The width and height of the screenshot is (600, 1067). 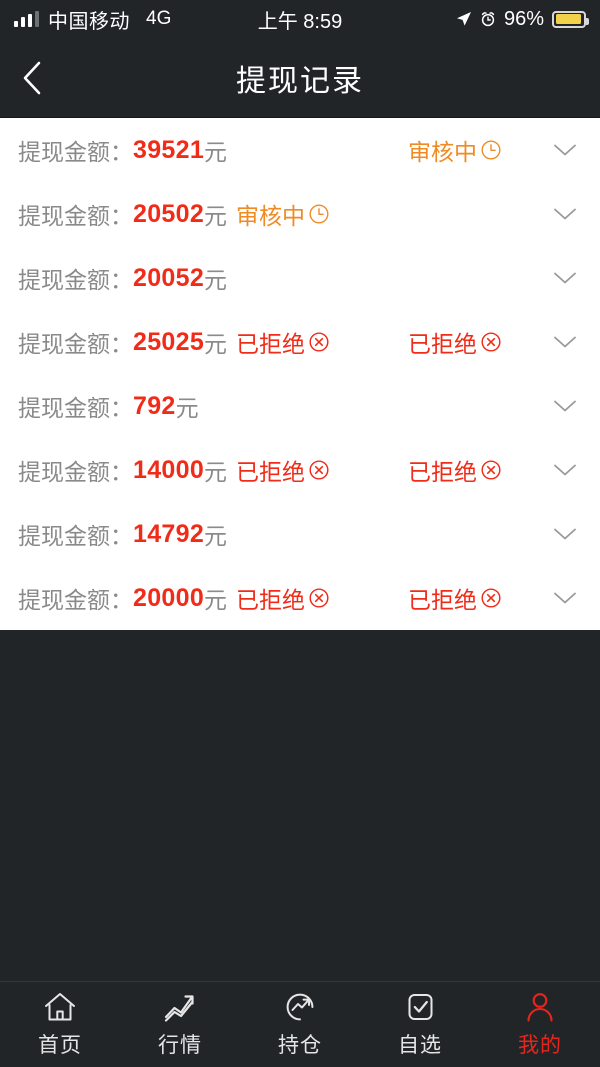 What do you see at coordinates (300, 81) in the screenshot?
I see `page-title: 提现记录` at bounding box center [300, 81].